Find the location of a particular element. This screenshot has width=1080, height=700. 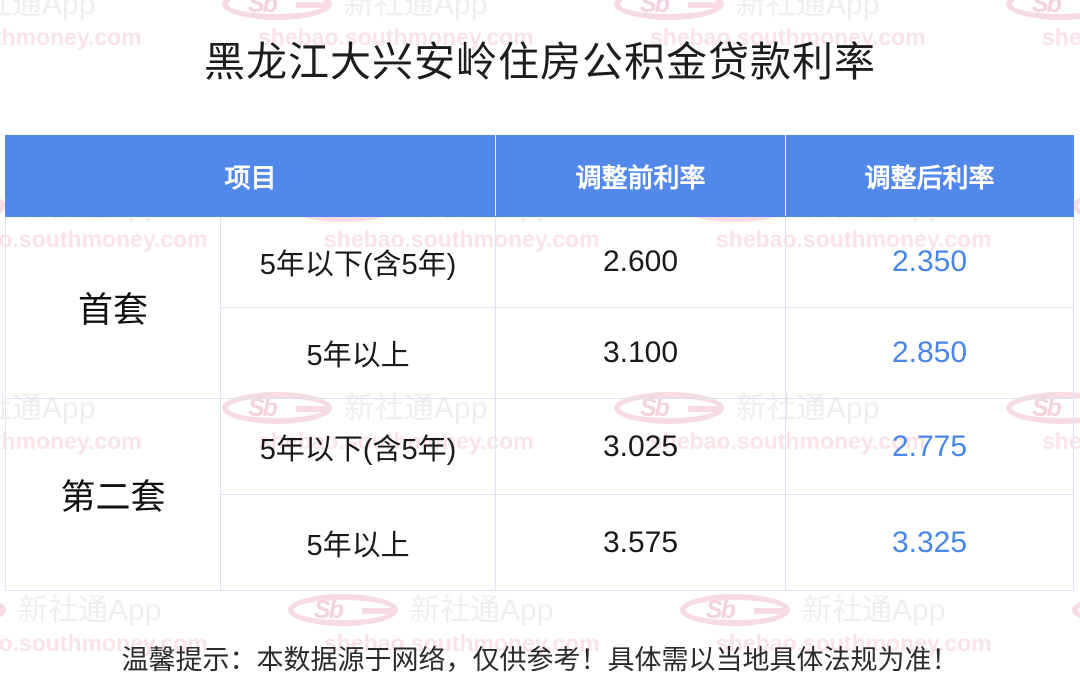

row-value-before: 3.025 is located at coordinates (641, 446).